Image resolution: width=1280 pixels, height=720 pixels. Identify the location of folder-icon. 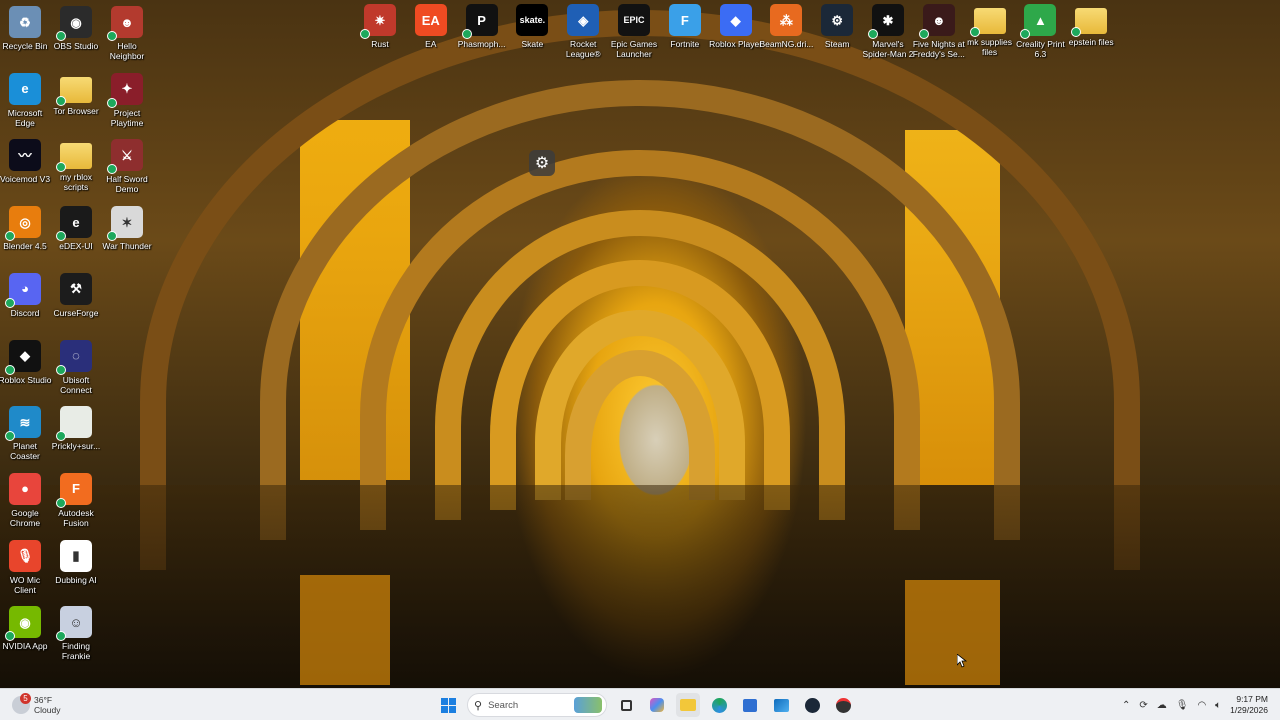
(987, 22).